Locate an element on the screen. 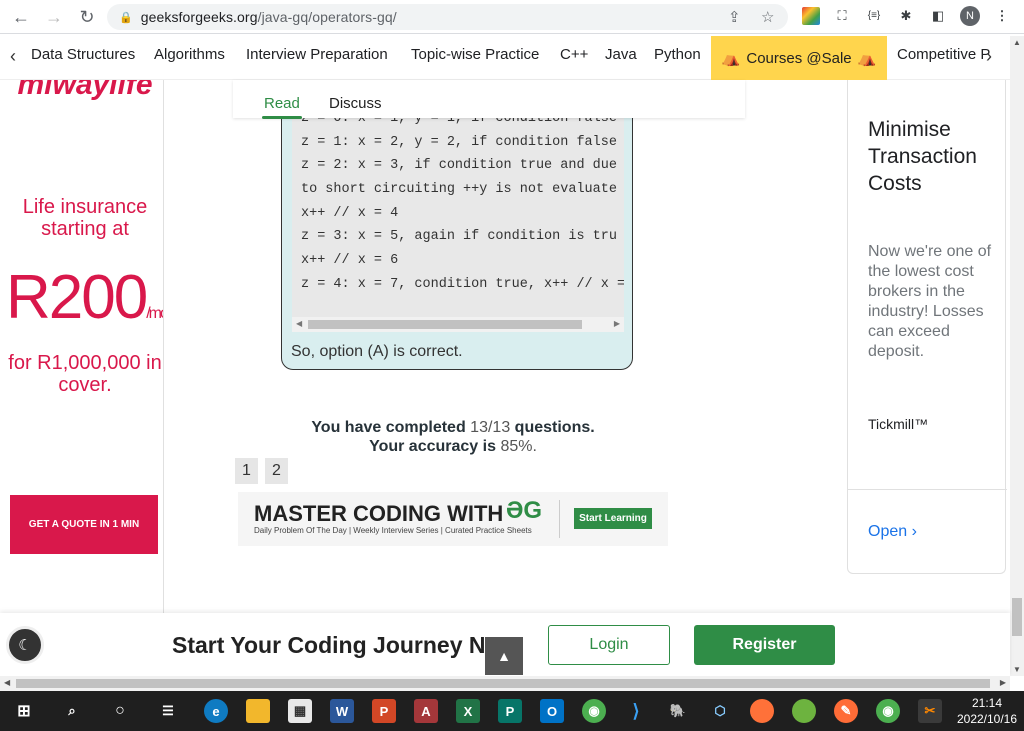 The height and width of the screenshot is (731, 1024). nav-item-topic-wise-practice: Topic-wise Practice is located at coordinates (475, 54).